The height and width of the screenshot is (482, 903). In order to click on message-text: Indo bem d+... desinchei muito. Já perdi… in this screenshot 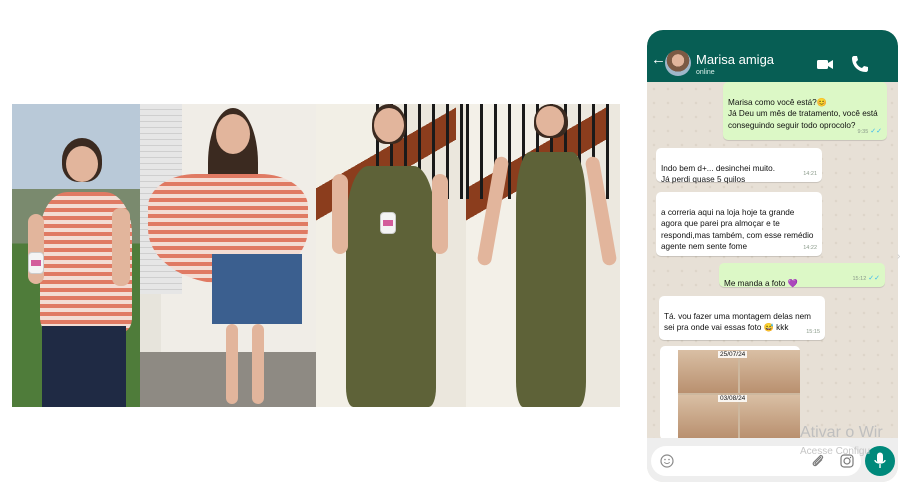, I will do `click(718, 174)`.